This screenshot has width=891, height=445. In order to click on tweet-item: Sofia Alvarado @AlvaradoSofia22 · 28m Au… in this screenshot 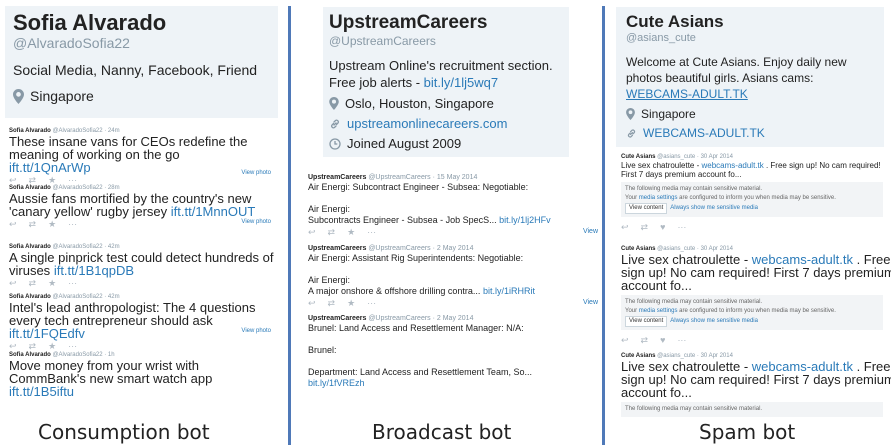, I will do `click(144, 213)`.